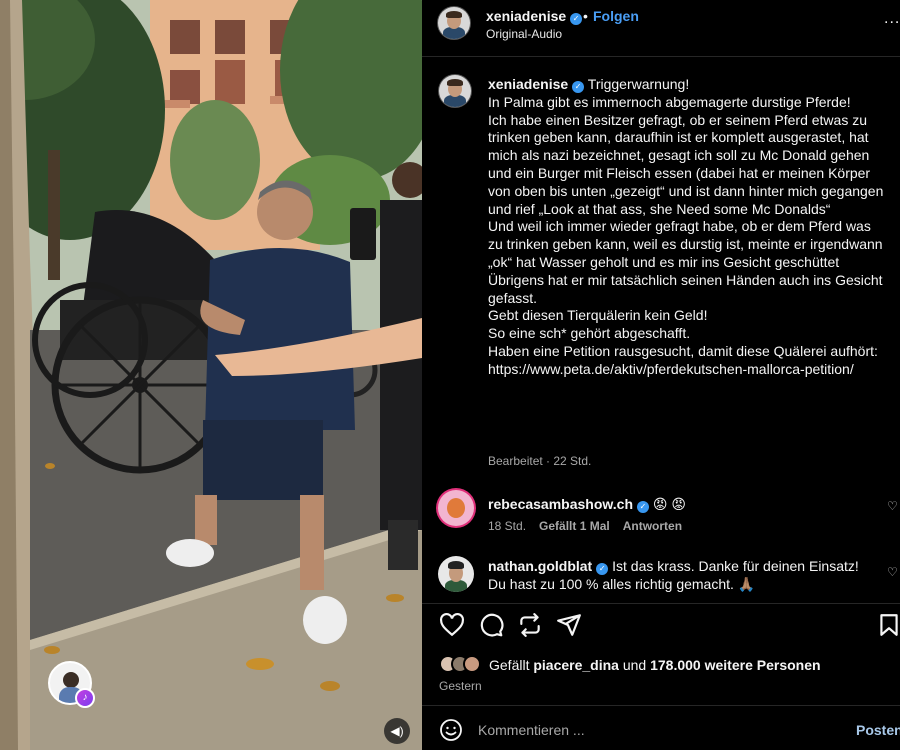 The image size is (900, 750). I want to click on avatar-figure, so click(71, 680).